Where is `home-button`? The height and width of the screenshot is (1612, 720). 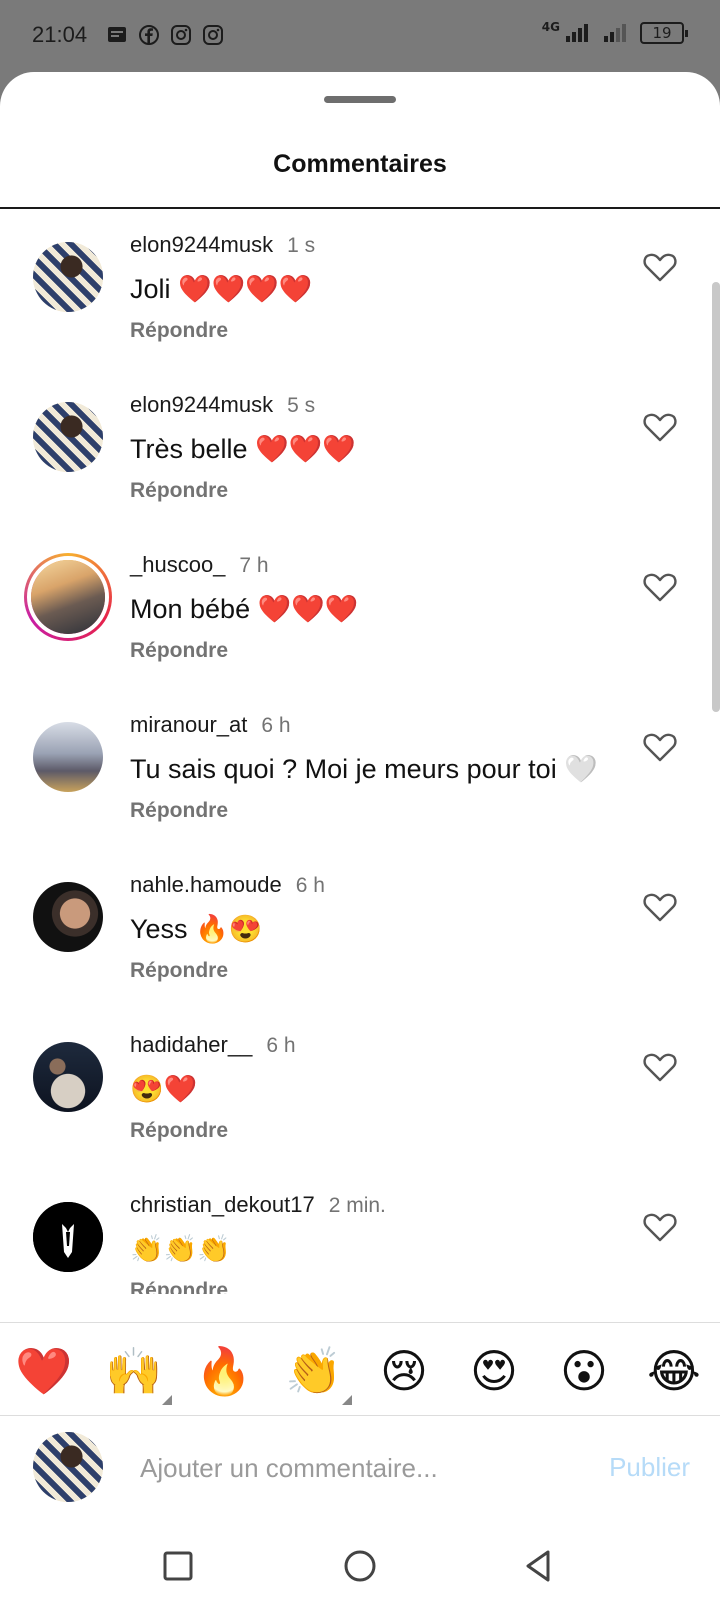
home-button is located at coordinates (360, 1566).